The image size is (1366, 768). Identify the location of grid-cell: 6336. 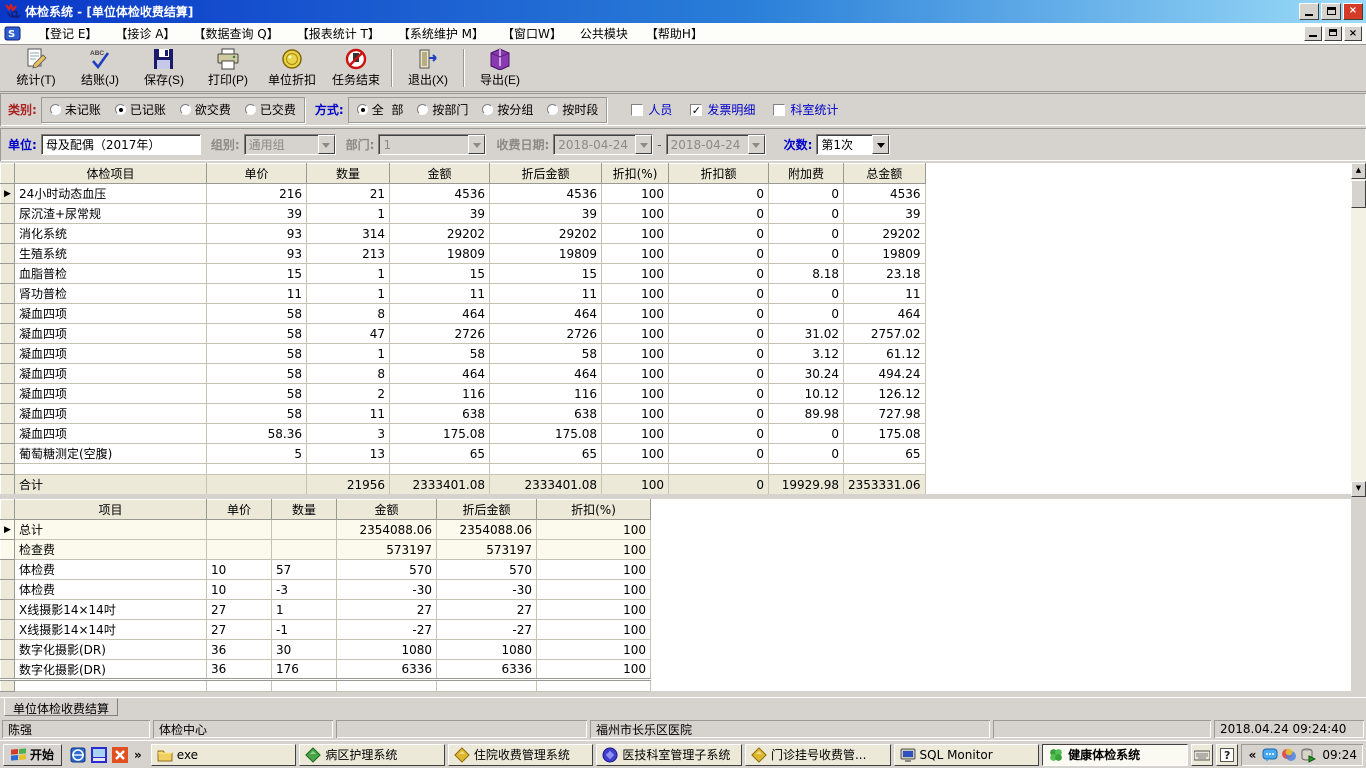
(386, 669).